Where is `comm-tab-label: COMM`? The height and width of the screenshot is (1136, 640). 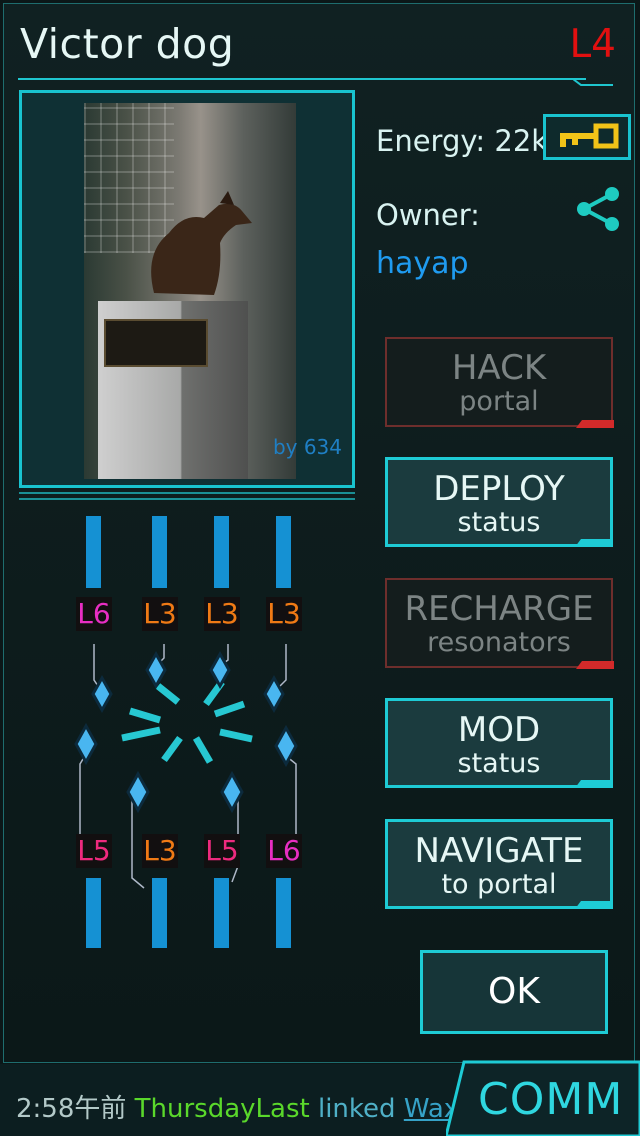 comm-tab-label: COMM is located at coordinates (550, 1099).